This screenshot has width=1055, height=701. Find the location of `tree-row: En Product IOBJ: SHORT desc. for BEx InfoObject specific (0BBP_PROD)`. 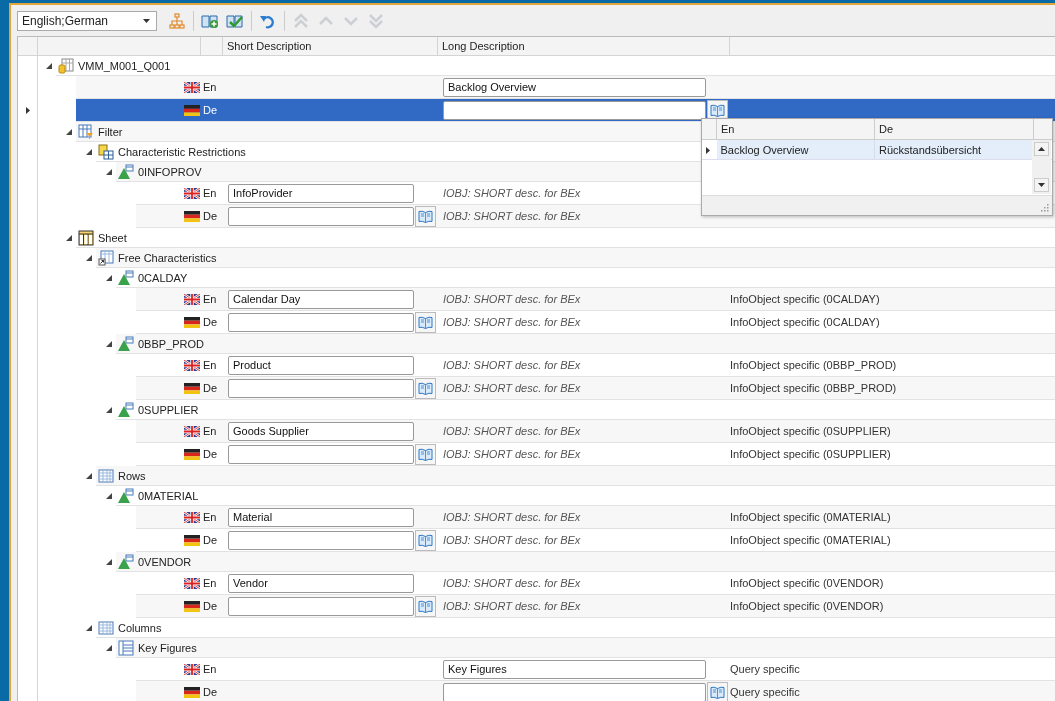

tree-row: En Product IOBJ: SHORT desc. for BEx InfoObject specific (0BBP_PROD) is located at coordinates (595, 365).